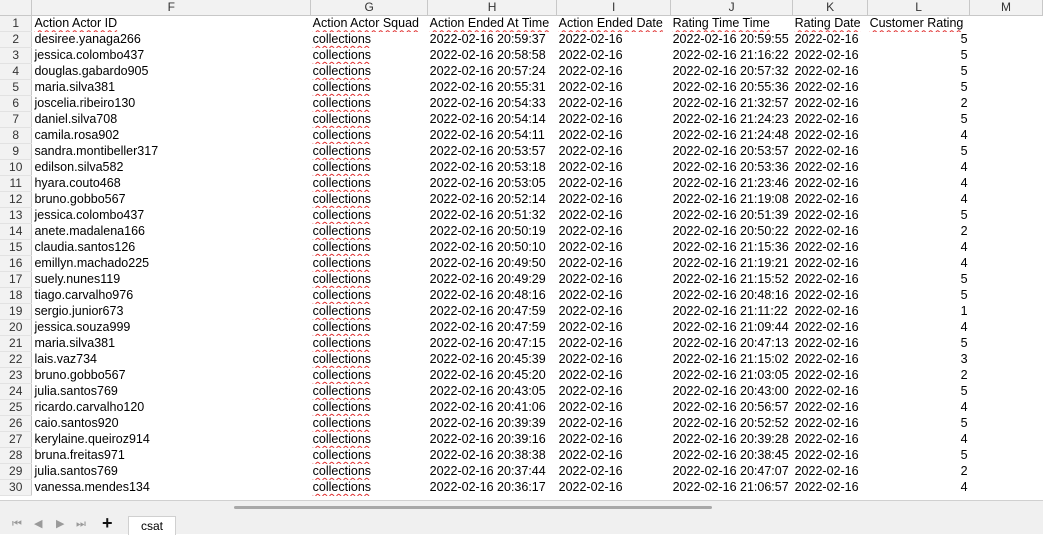  I want to click on actor-id-cell: caio.santos920, so click(171, 424).